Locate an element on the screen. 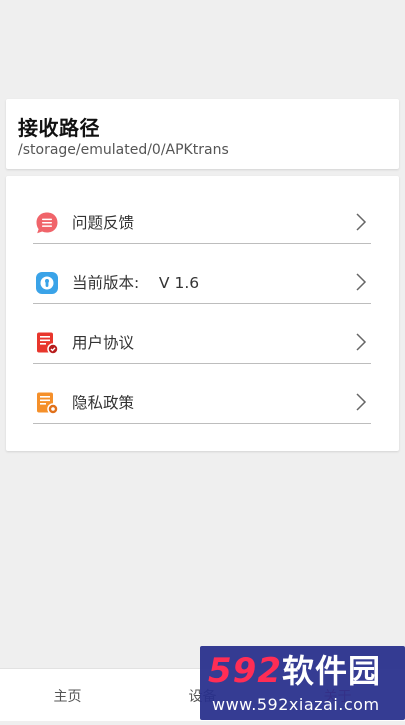  watermark-logo: 592软件园 is located at coordinates (294, 671).